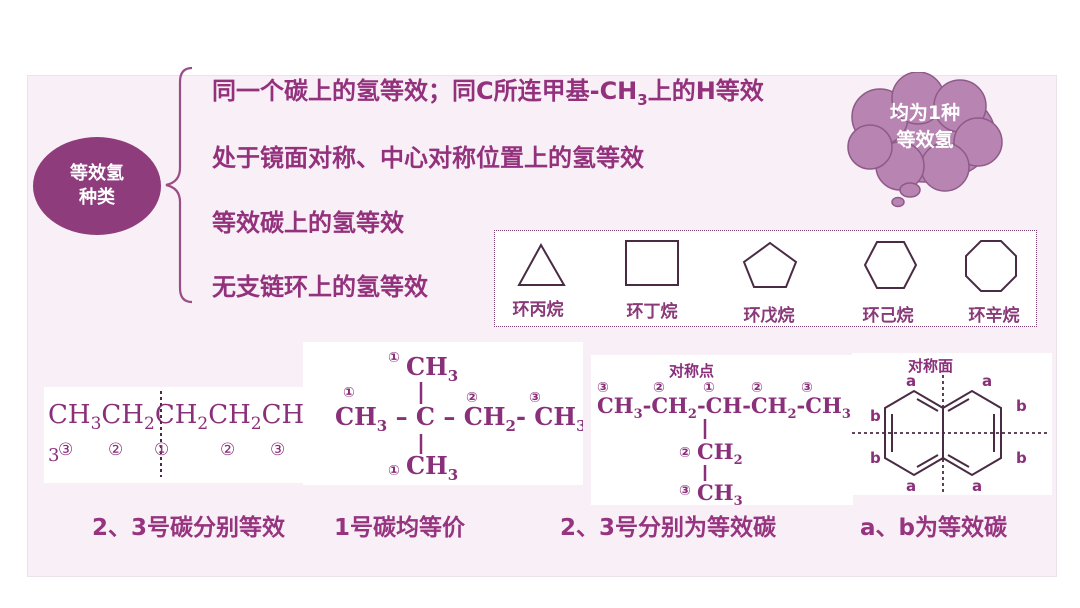 This screenshot has height=608, width=1080. What do you see at coordinates (642, 99) in the screenshot?
I see `rule-1-sub: 3` at bounding box center [642, 99].